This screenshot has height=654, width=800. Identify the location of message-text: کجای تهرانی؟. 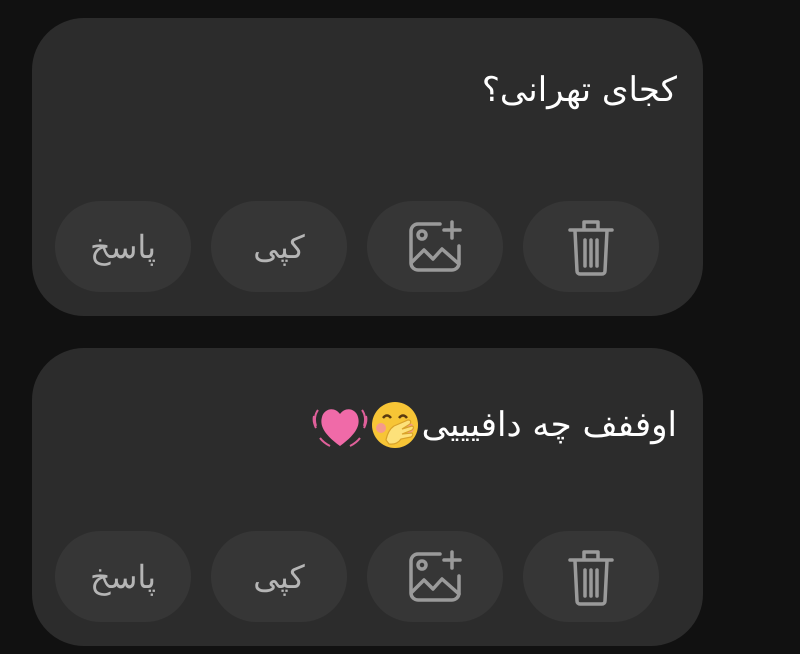
(579, 90).